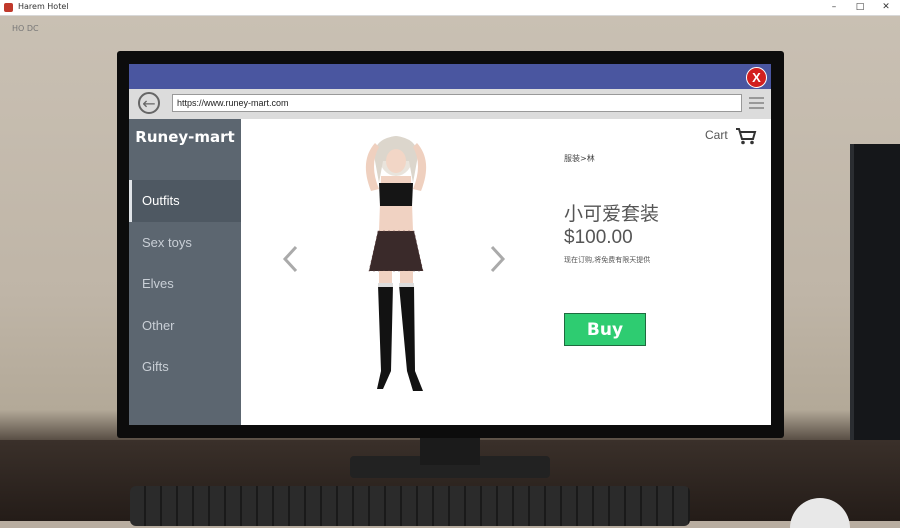 This screenshot has width=900, height=528. What do you see at coordinates (746, 136) in the screenshot?
I see `shopping-cart-icon` at bounding box center [746, 136].